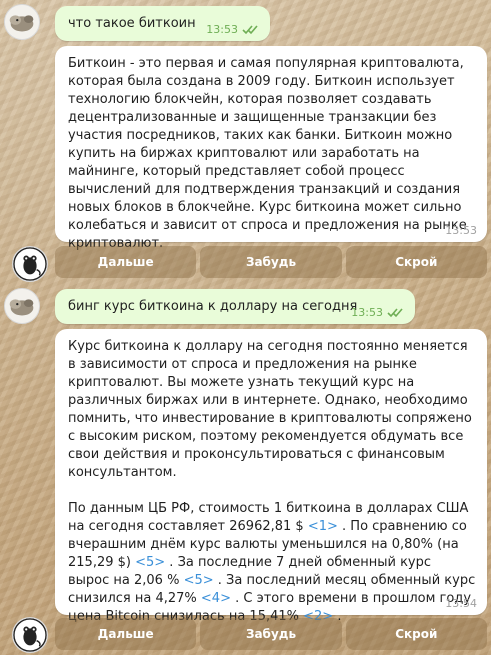  What do you see at coordinates (132, 23) in the screenshot?
I see `message-text: что такое биткоин` at bounding box center [132, 23].